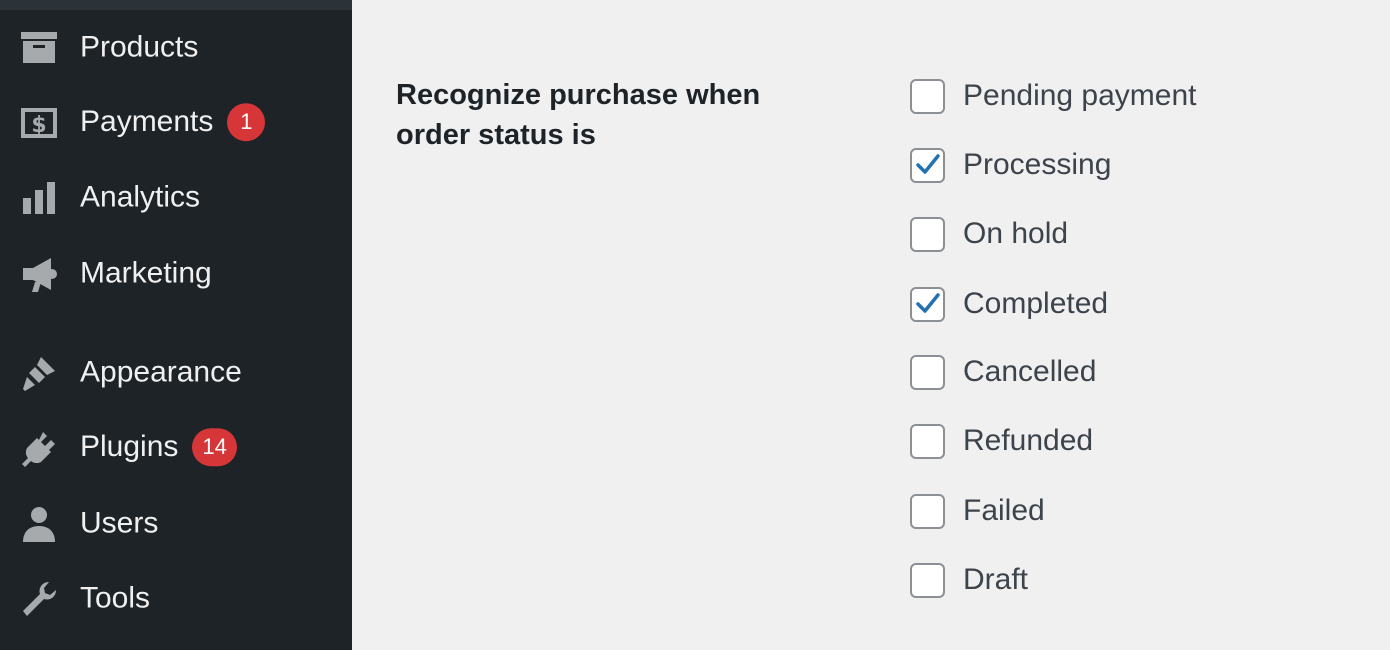 This screenshot has width=1390, height=650. I want to click on sidebar-item-tools: Tools, so click(176, 599).